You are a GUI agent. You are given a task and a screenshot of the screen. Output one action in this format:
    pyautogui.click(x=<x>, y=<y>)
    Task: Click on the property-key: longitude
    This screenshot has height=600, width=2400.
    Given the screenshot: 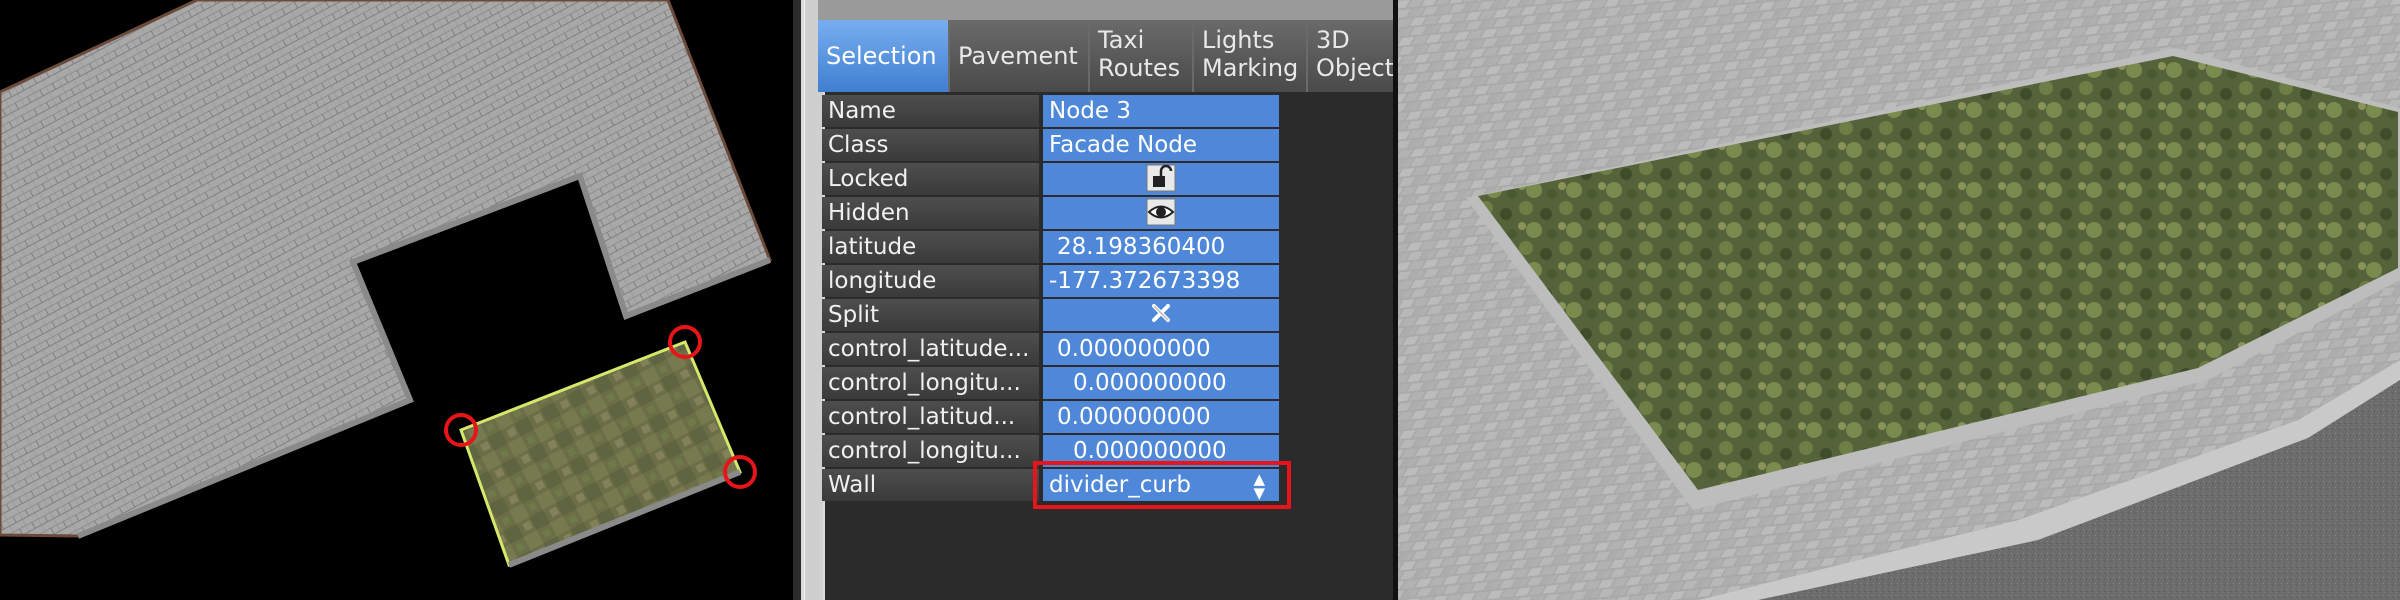 What is the action you would take?
    pyautogui.click(x=930, y=281)
    